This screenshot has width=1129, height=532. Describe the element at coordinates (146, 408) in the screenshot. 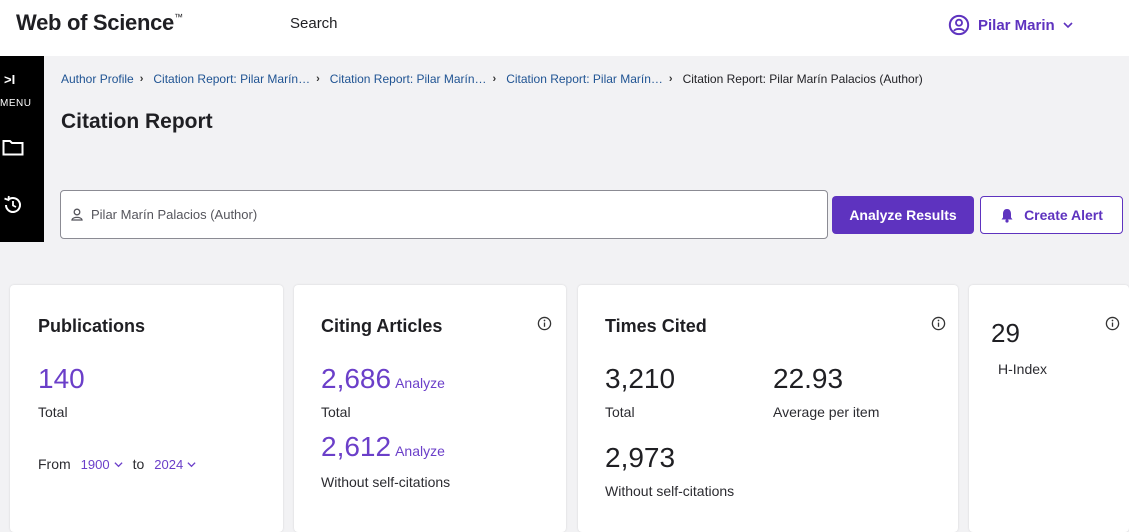

I see `publications-card: Publications 140 Total From 1900 to 2024` at that location.